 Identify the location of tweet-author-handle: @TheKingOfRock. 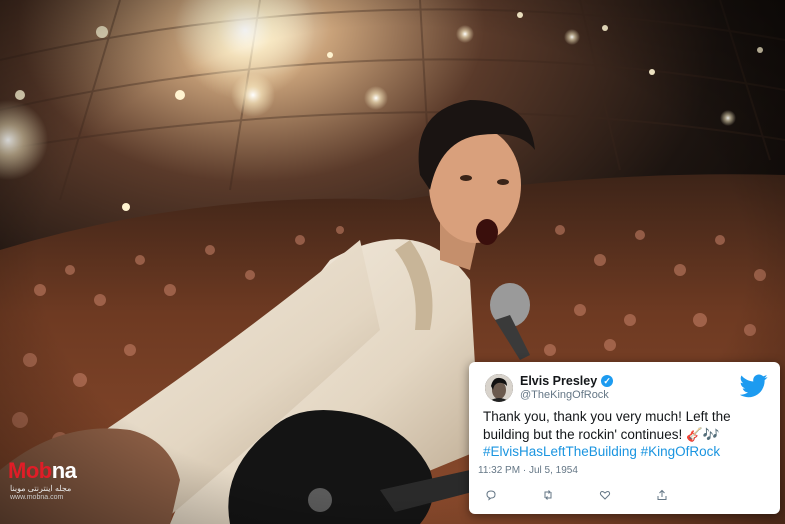
(564, 395).